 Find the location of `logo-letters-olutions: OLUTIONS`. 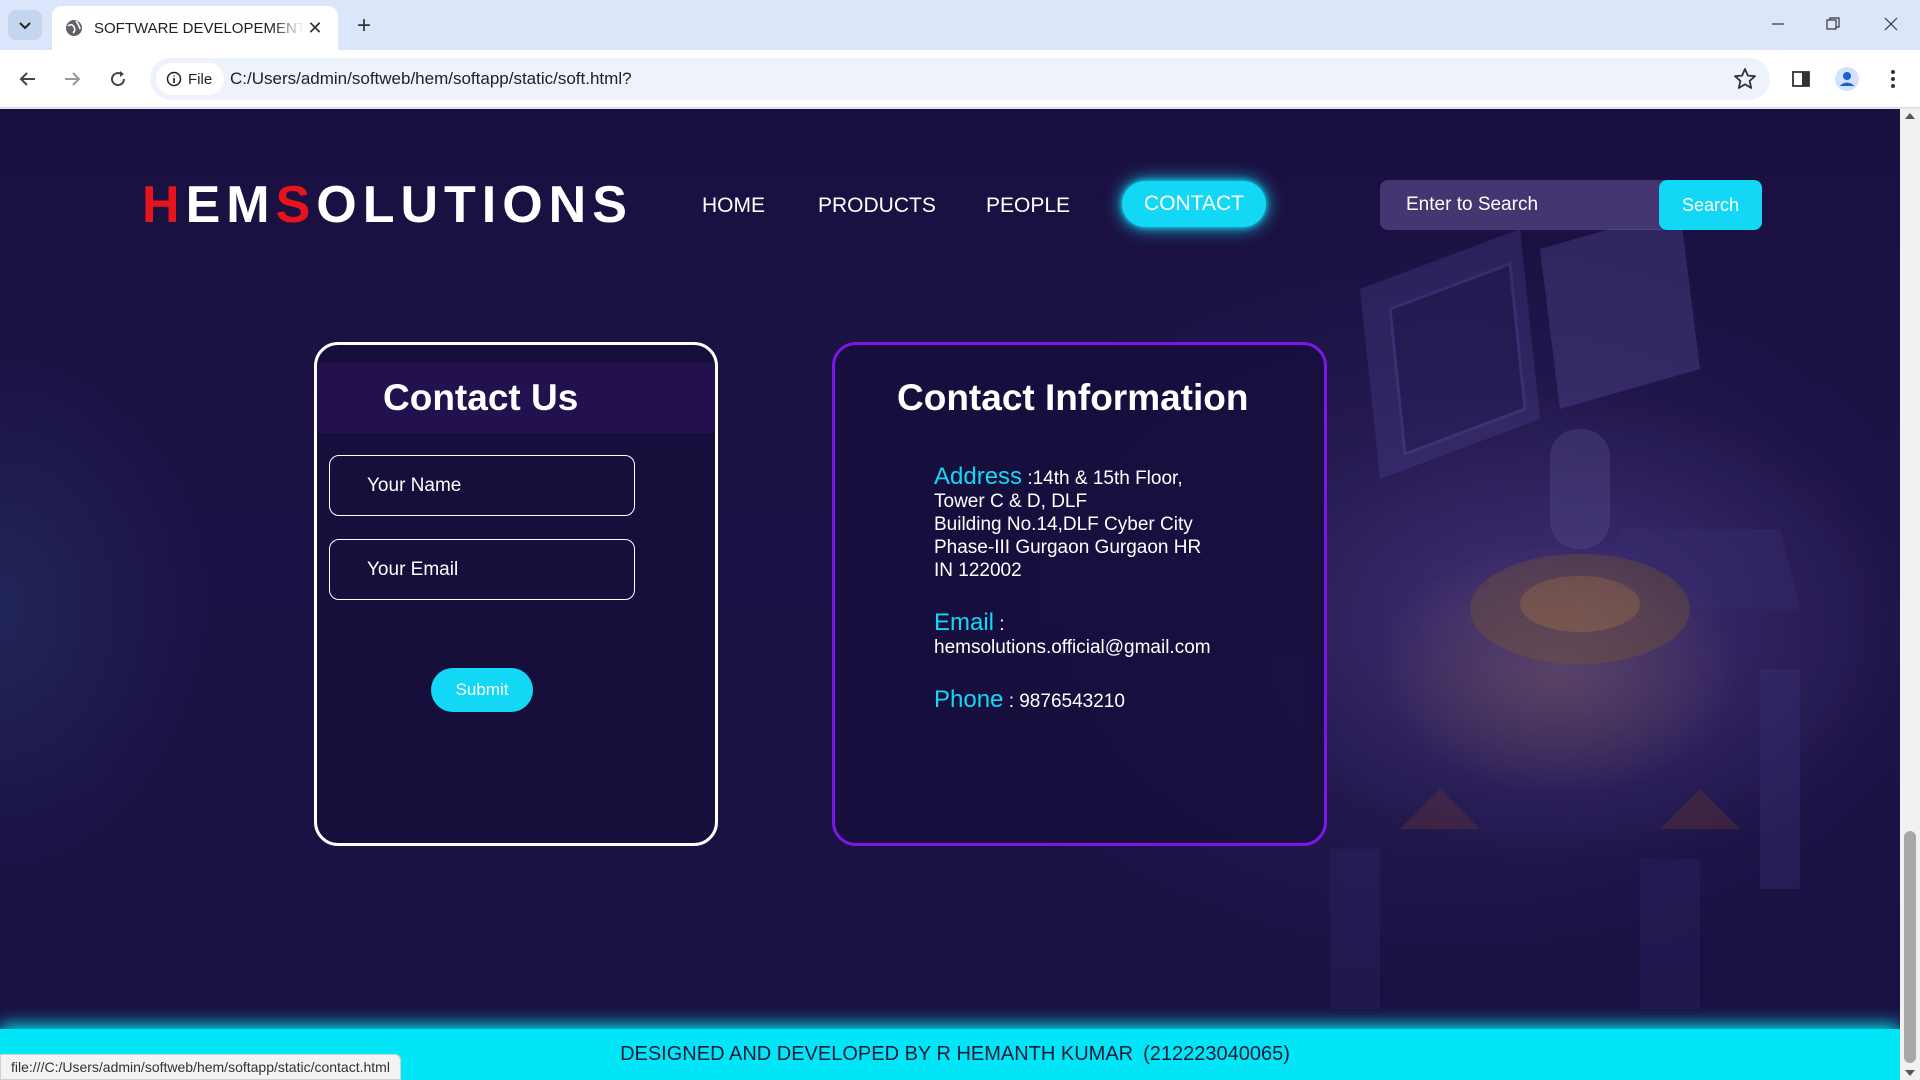

logo-letters-olutions: OLUTIONS is located at coordinates (474, 205).